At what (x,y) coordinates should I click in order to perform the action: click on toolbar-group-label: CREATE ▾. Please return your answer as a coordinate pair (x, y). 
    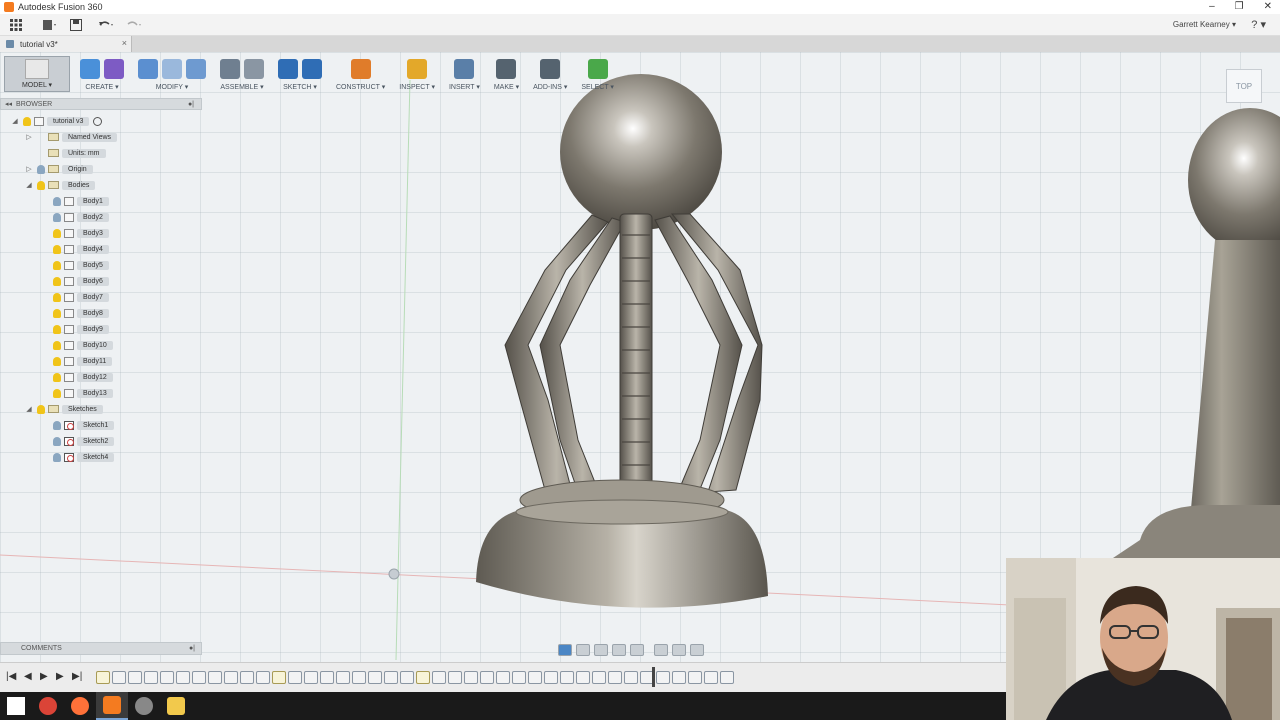
    Looking at the image, I should click on (101, 87).